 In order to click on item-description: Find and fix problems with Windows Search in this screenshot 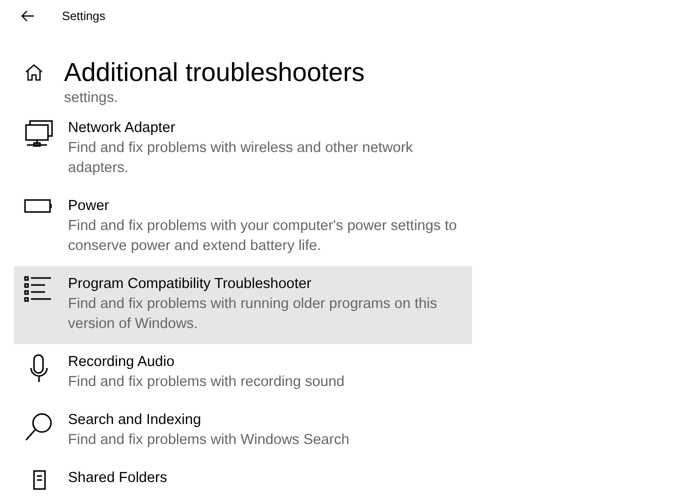, I will do `click(209, 440)`.